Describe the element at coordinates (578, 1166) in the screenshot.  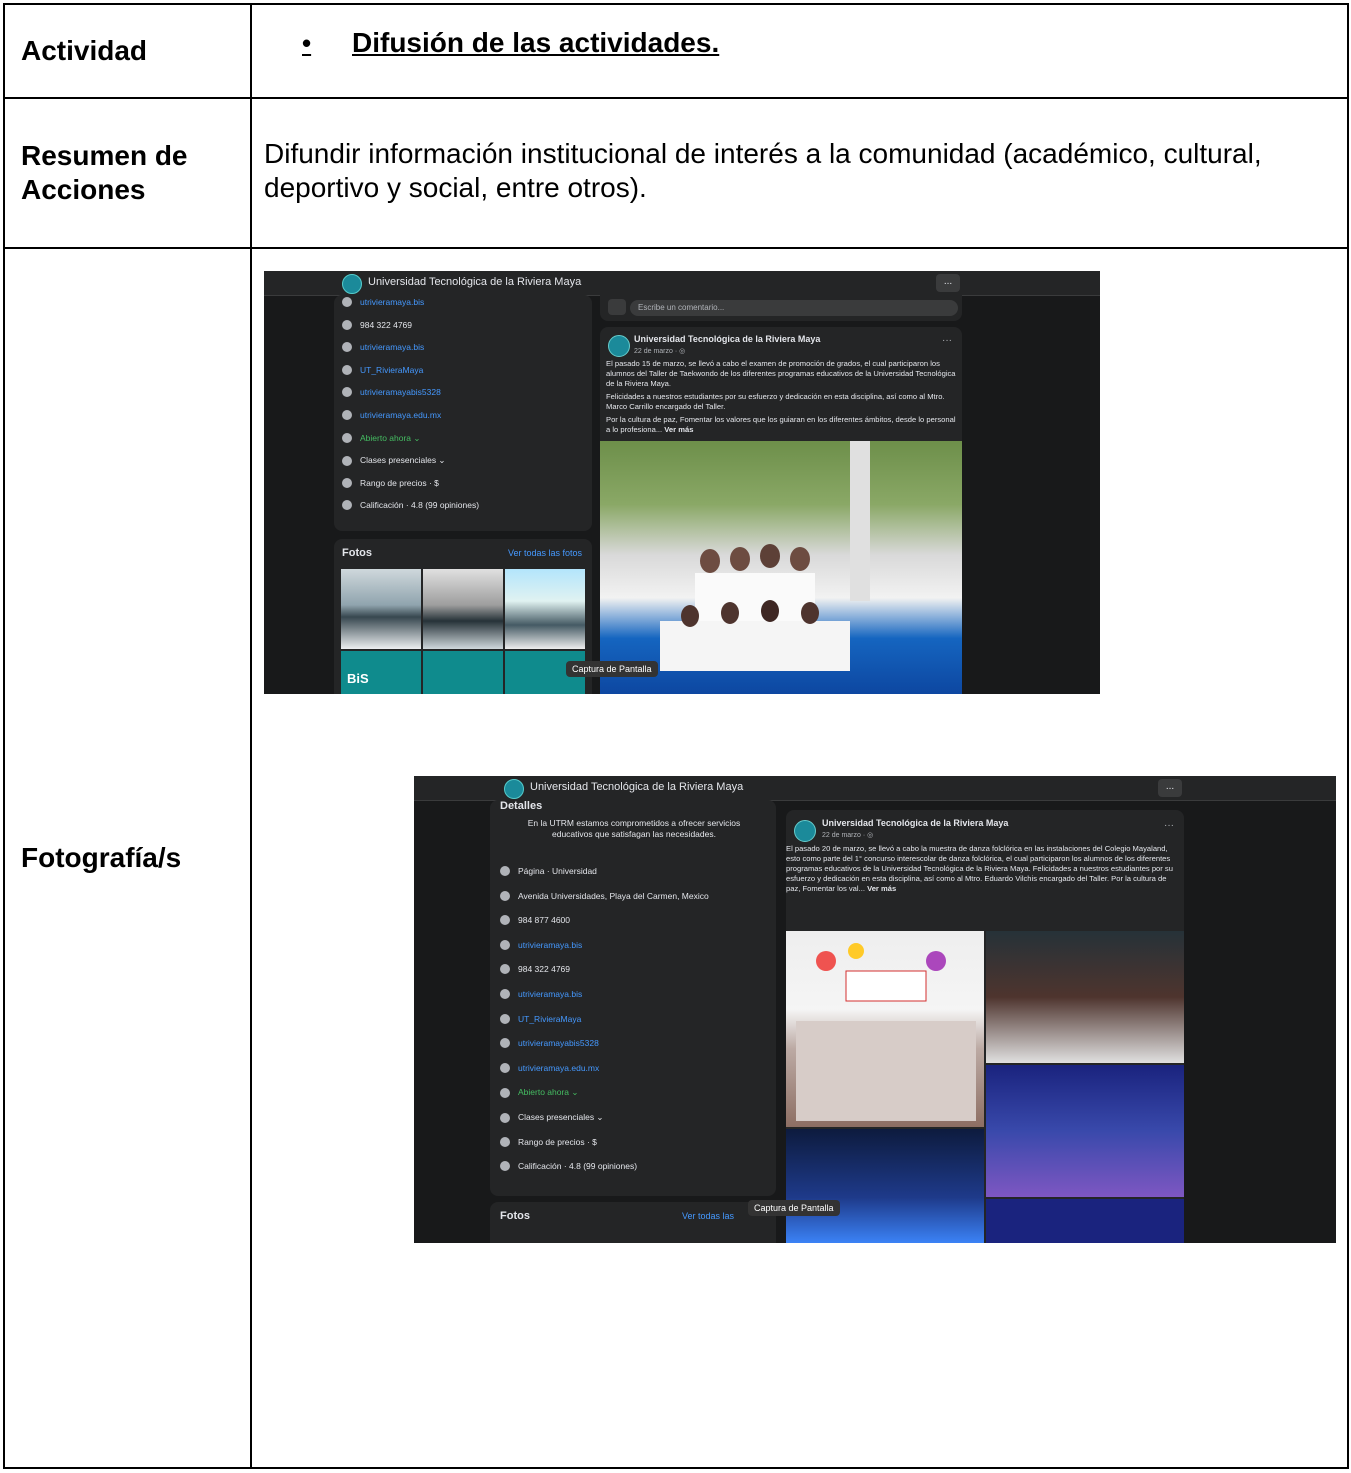
I see `info-text: Calificación · 4.8 (99 opiniones)` at that location.